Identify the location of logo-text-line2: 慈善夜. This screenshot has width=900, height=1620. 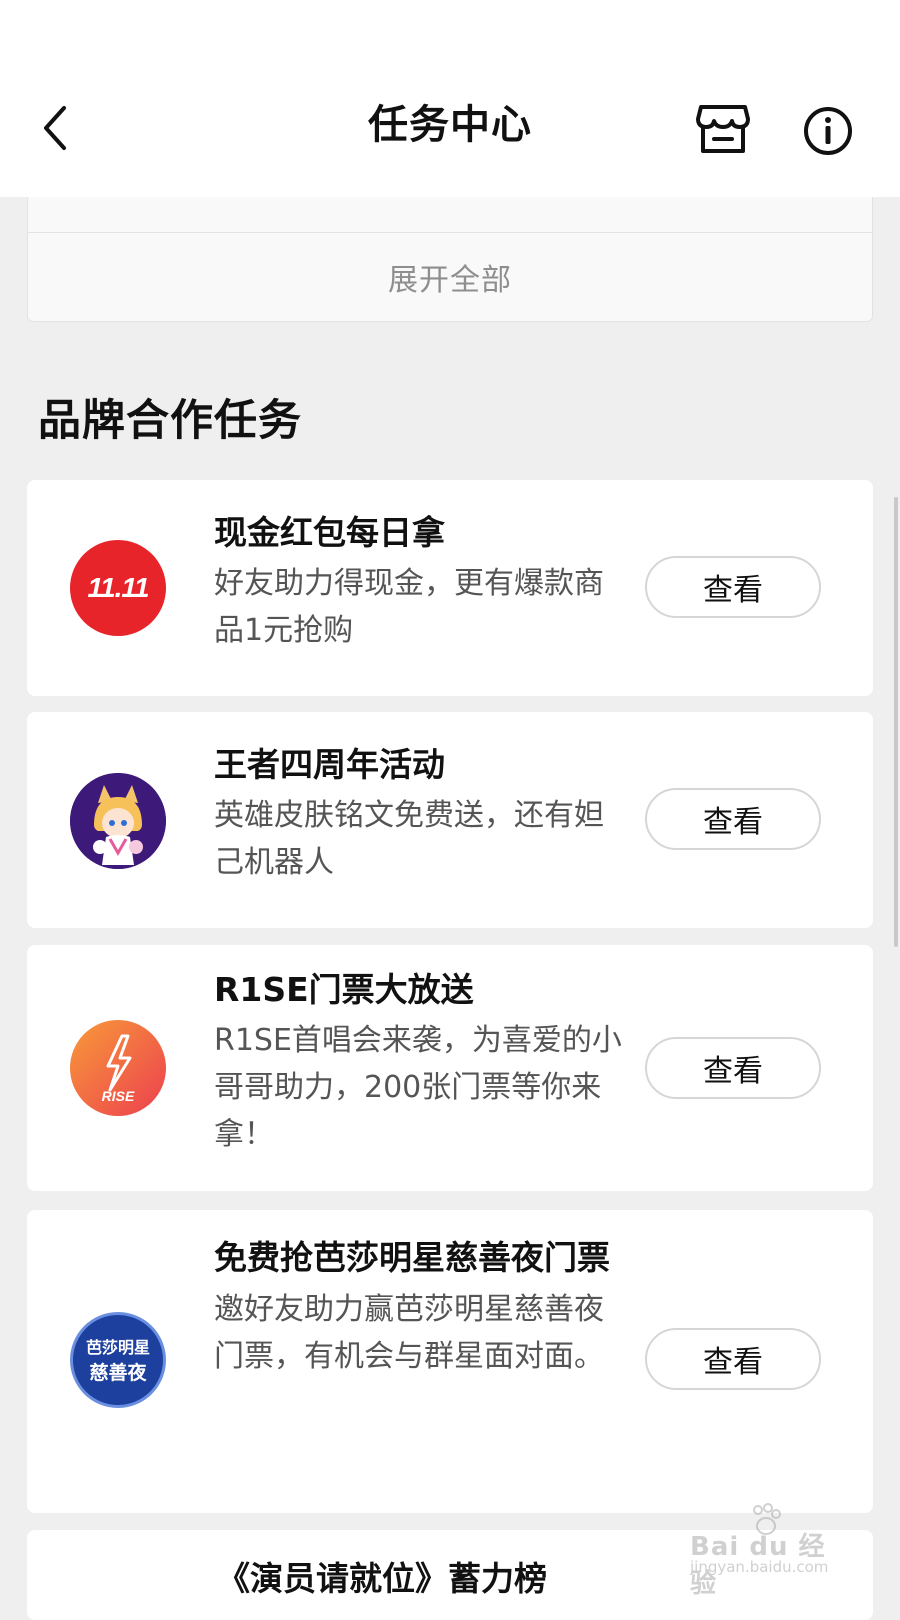
(118, 1373).